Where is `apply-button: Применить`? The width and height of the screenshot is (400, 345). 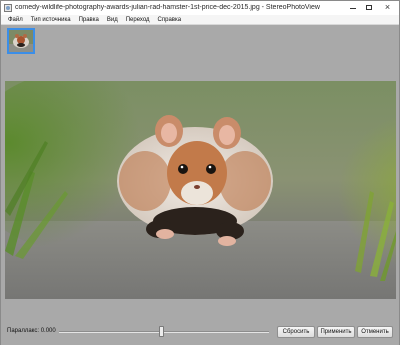
apply-button: Применить is located at coordinates (336, 332).